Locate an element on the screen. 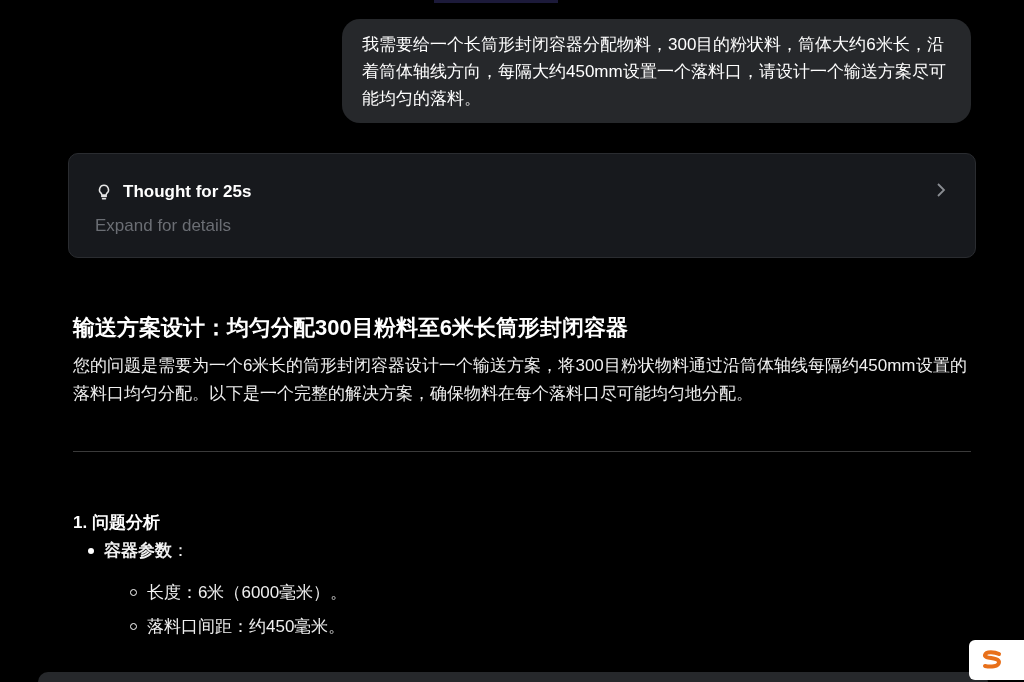  answer-paragraph: 您的问题是需要为一个6米长的筒形封闭容器设计一个输送方案，将300目粉状物料通过沿筒体轴线每隔约450mm设置的落料口均匀分配。以下是一个完整的解决方案，确保物料在每个落料口尽可能均匀地分配。 is located at coordinates (520, 380).